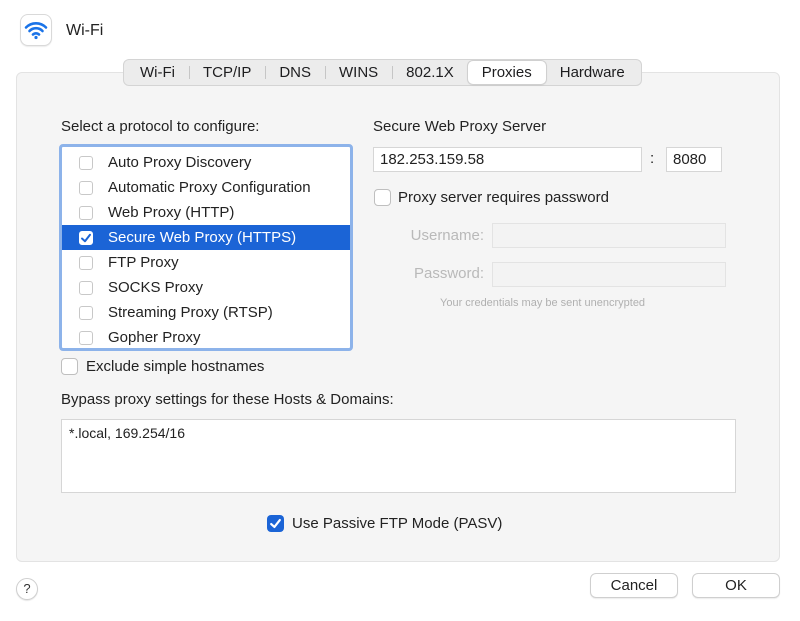 The width and height of the screenshot is (800, 621). Describe the element at coordinates (460, 126) in the screenshot. I see `server-heading: Secure Web Proxy Server` at that location.